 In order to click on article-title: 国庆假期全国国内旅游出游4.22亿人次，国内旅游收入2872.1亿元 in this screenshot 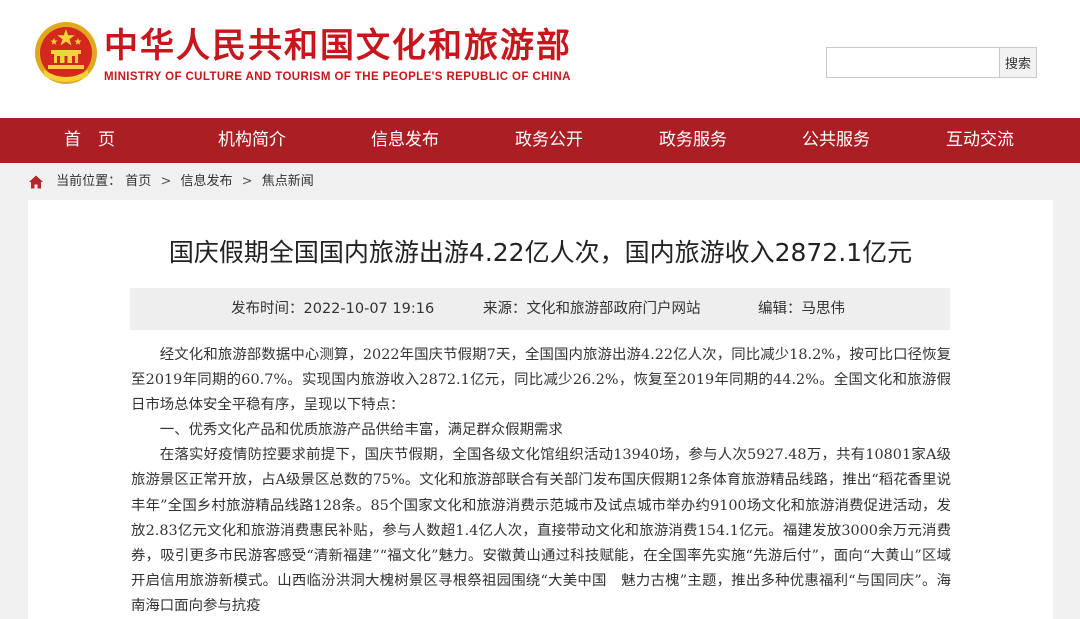, I will do `click(540, 252)`.